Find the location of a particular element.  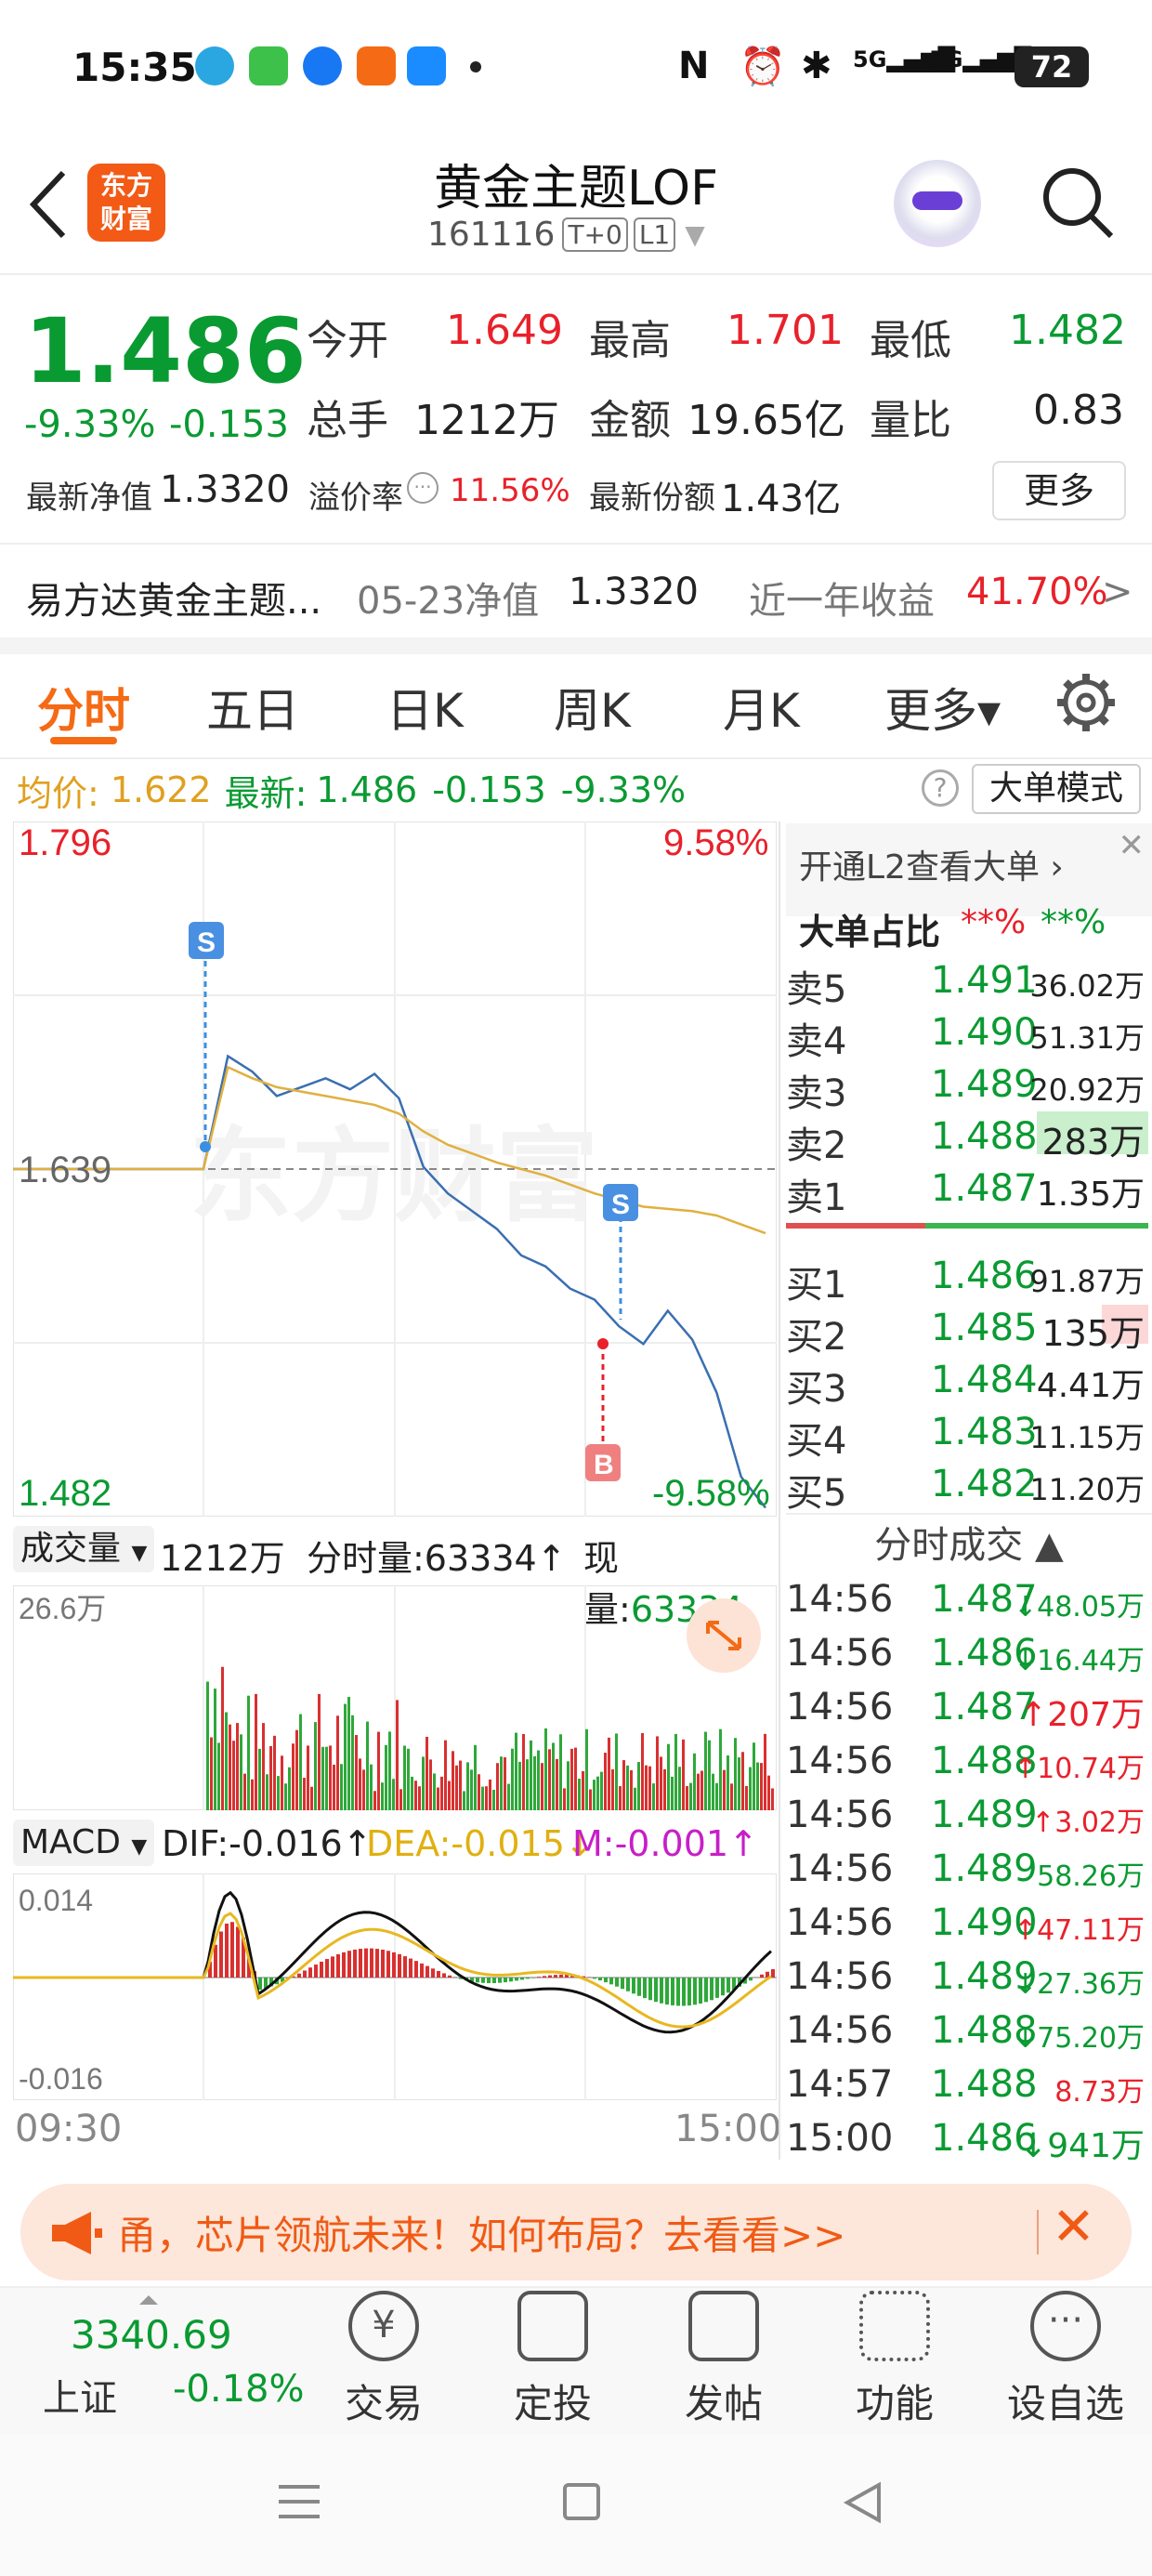

buy-marker: B is located at coordinates (603, 1409).